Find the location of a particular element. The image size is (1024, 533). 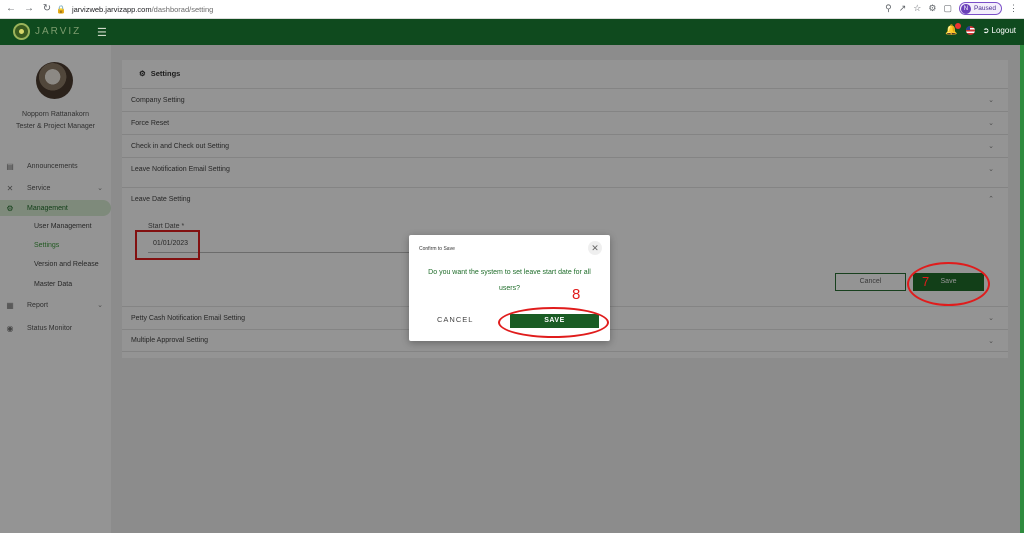

header-actions: 🔔 ➲ Logout is located at coordinates (980, 29).